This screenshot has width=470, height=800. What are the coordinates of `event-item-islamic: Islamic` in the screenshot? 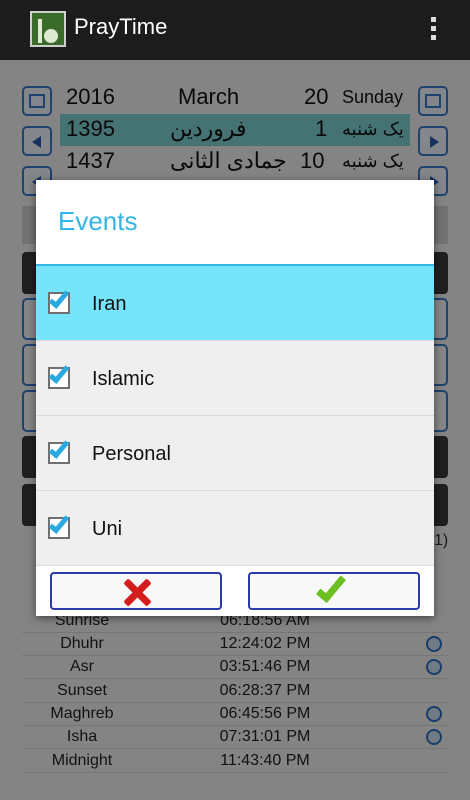 It's located at (235, 378).